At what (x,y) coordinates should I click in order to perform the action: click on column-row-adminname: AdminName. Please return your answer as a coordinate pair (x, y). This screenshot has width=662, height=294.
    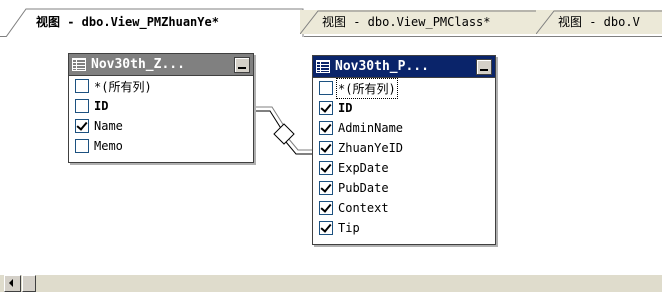
    Looking at the image, I should click on (404, 128).